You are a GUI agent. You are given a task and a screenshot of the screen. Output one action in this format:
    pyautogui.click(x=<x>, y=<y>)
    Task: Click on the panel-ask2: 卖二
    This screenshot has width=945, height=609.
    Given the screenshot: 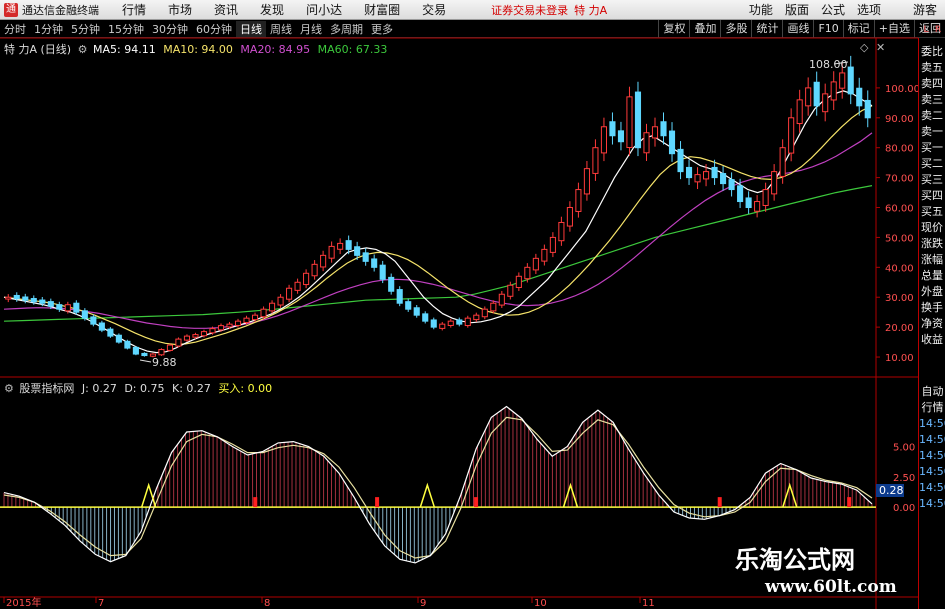 What is the action you would take?
    pyautogui.click(x=932, y=115)
    